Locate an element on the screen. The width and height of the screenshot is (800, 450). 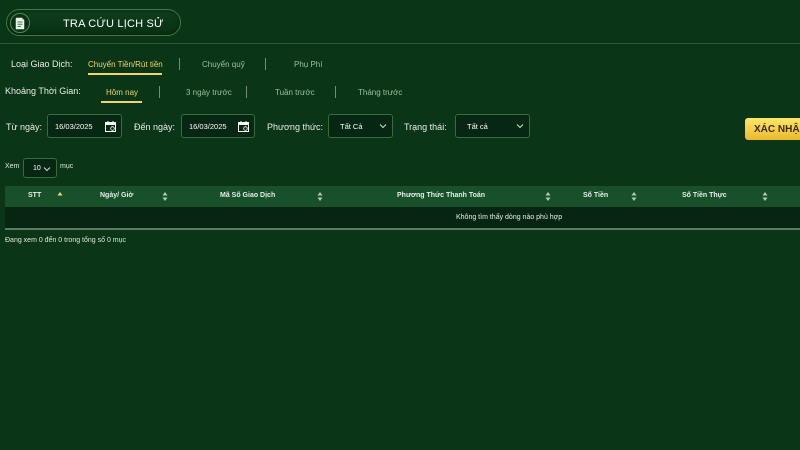
page-size-suffix: mục is located at coordinates (67, 166).